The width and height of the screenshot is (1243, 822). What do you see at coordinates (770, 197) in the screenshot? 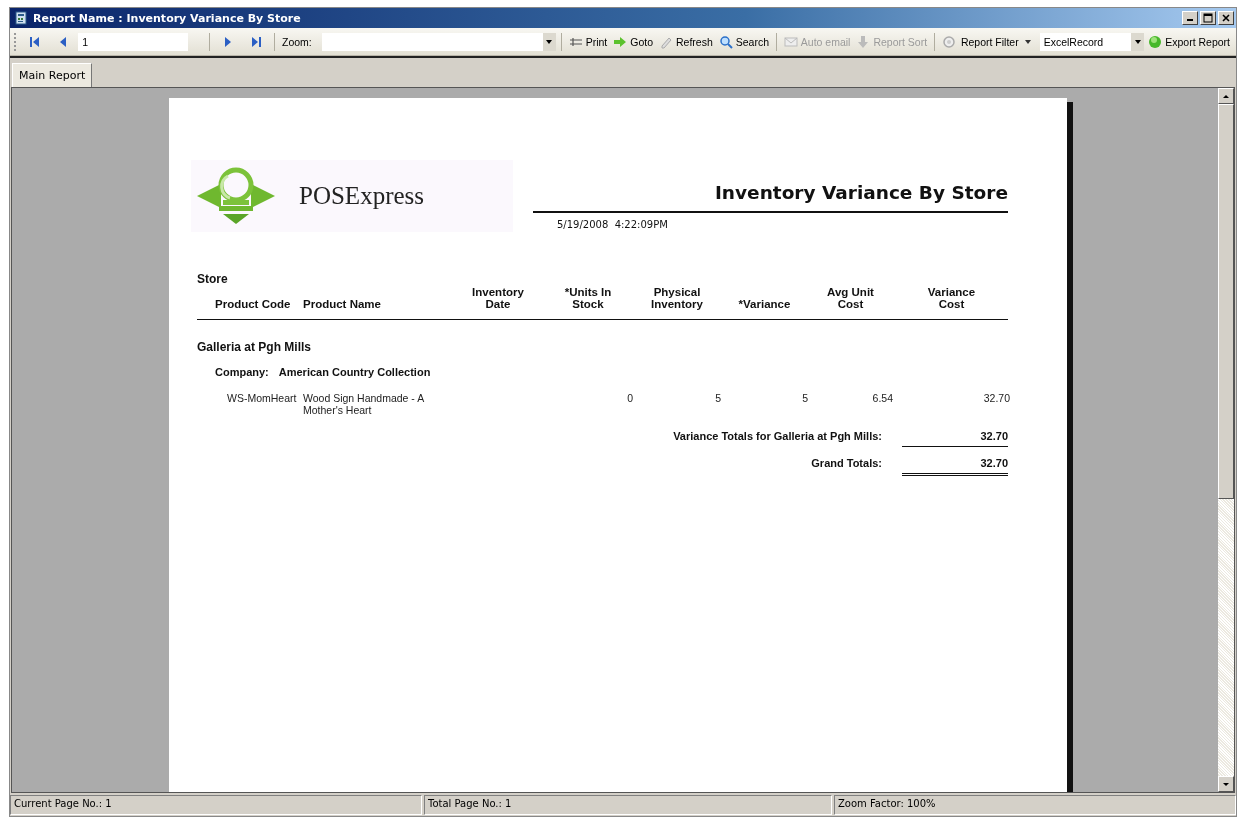
I see `report-title: Inventory Variance By Store` at bounding box center [770, 197].